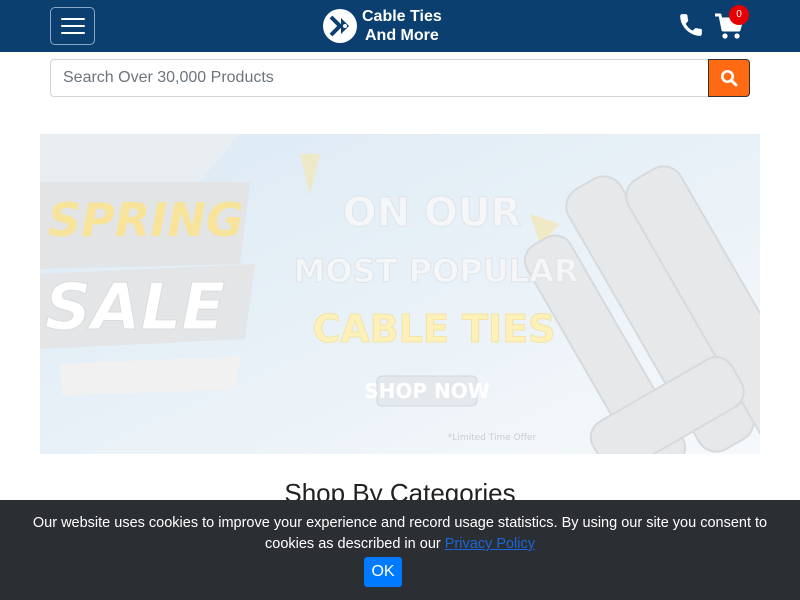 Image resolution: width=800 pixels, height=600 pixels. I want to click on banner-spring-text: SPRING, so click(146, 220).